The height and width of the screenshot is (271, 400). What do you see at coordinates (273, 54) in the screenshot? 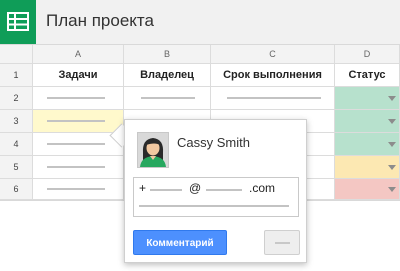
I see `column-header-c: C` at bounding box center [273, 54].